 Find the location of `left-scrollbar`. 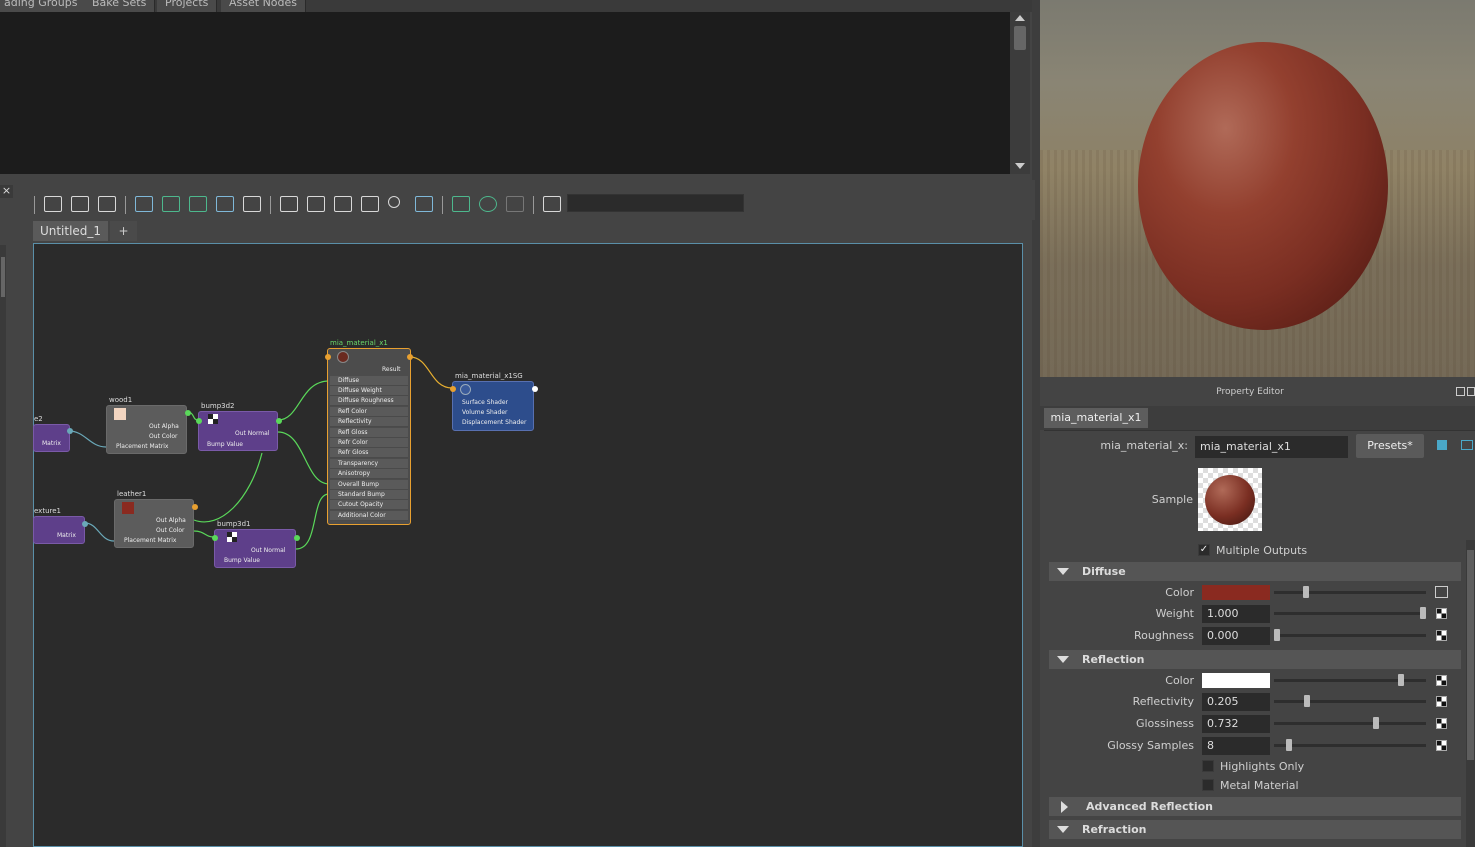

left-scrollbar is located at coordinates (3, 546).